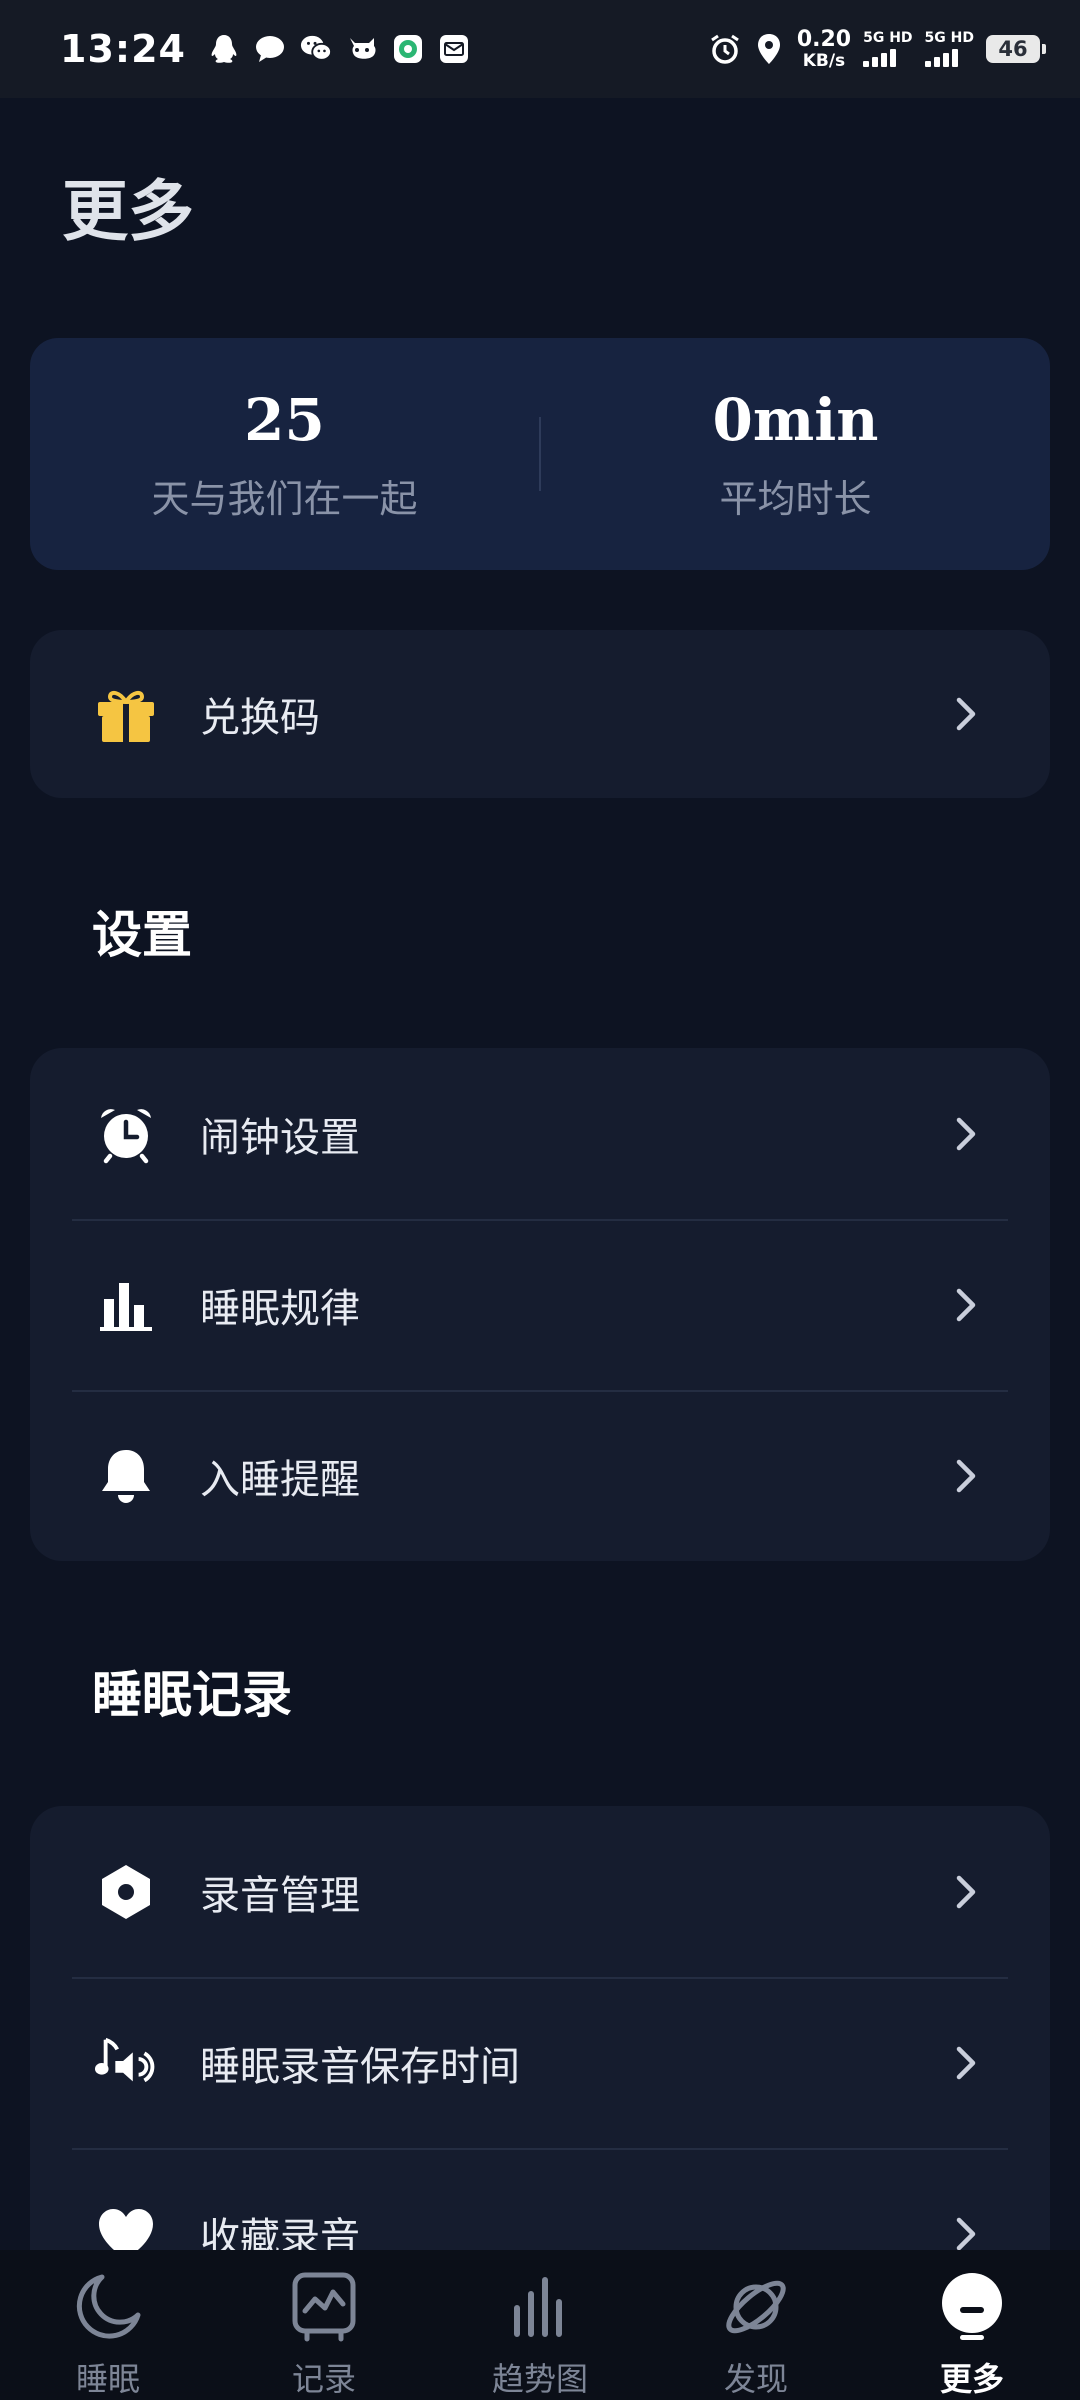 Image resolution: width=1080 pixels, height=2400 pixels. I want to click on days-value: 25, so click(284, 419).